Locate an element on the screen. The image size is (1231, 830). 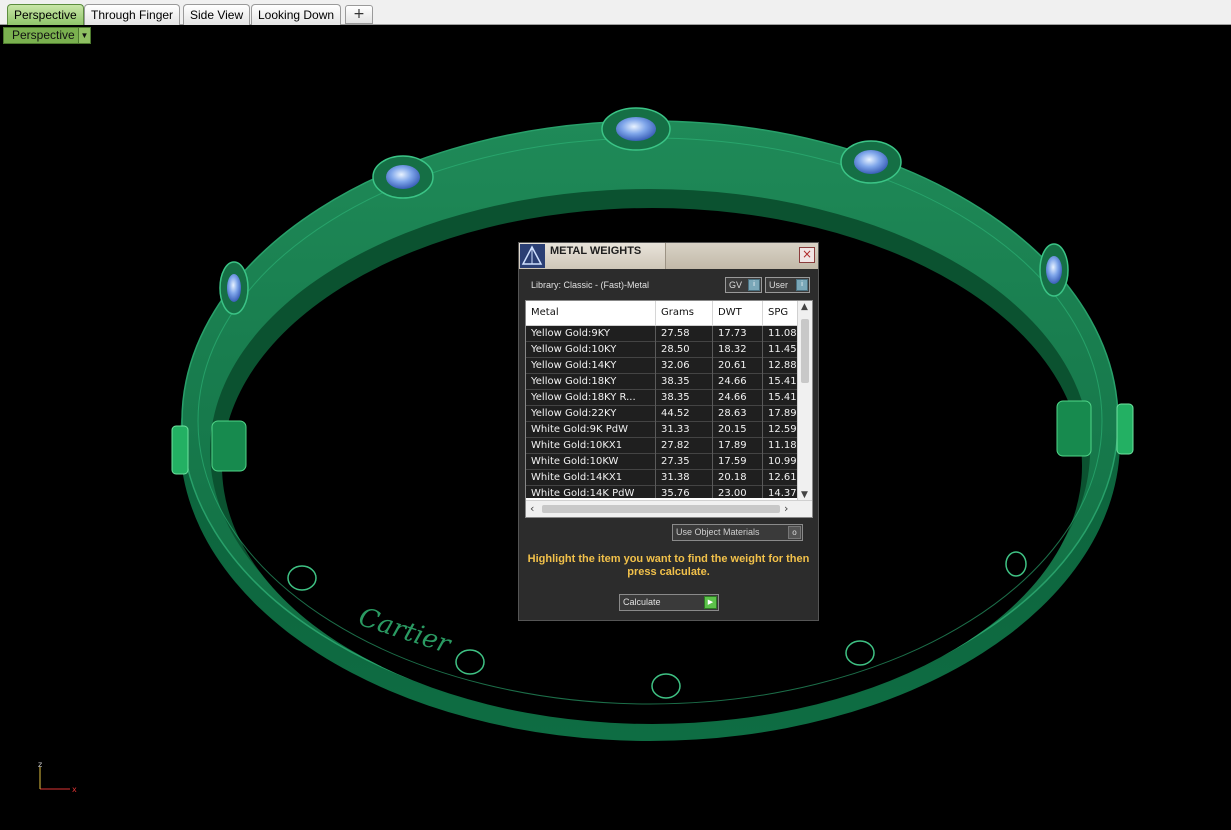
tab-looking-down: Looking Down is located at coordinates (296, 14).